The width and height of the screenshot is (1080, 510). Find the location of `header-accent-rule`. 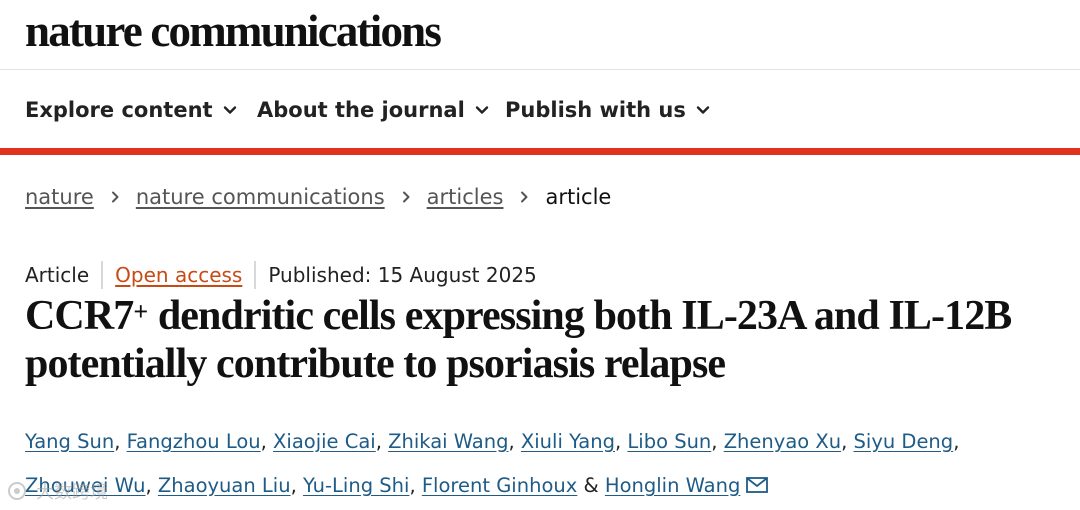

header-accent-rule is located at coordinates (540, 151).